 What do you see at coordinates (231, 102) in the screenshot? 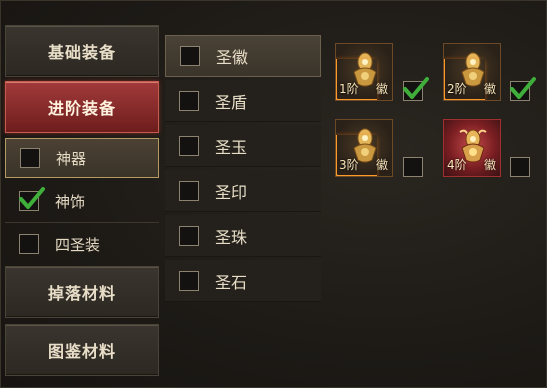
I see `list-item-label: 圣盾` at bounding box center [231, 102].